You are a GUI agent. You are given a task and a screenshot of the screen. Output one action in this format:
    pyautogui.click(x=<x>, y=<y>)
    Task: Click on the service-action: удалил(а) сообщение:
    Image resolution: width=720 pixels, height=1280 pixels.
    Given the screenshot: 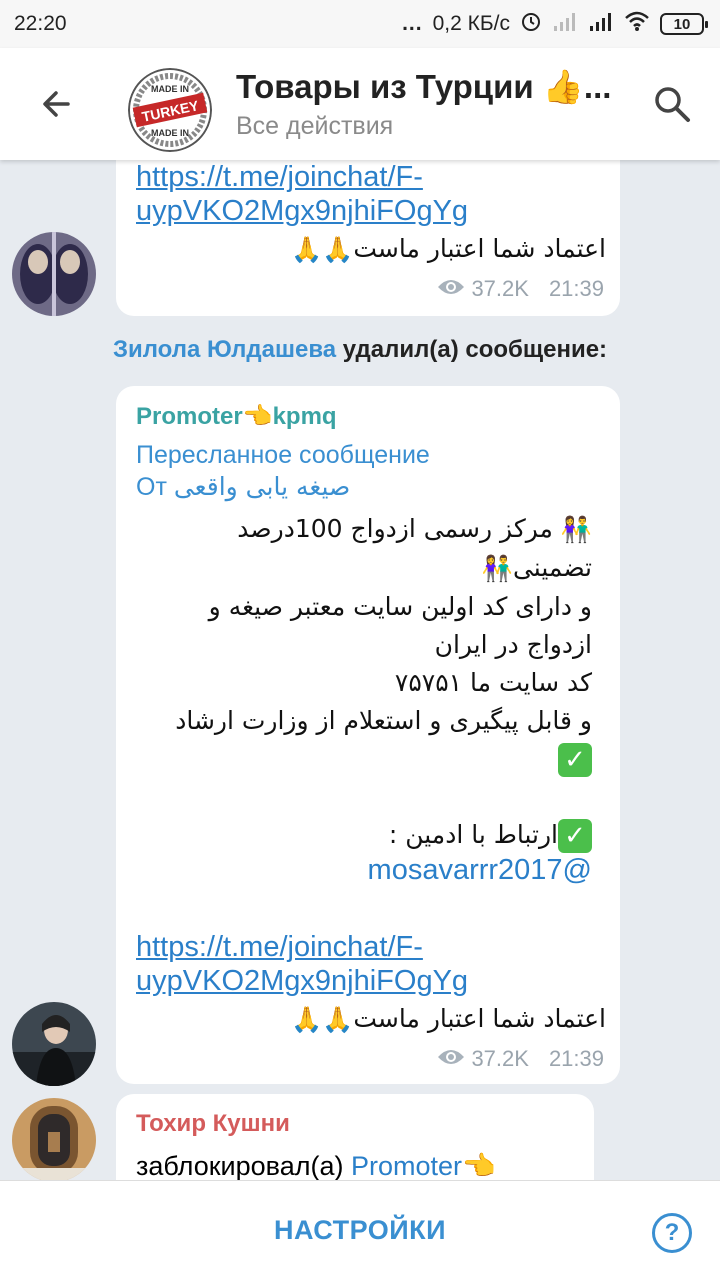 What is the action you would take?
    pyautogui.click(x=472, y=349)
    